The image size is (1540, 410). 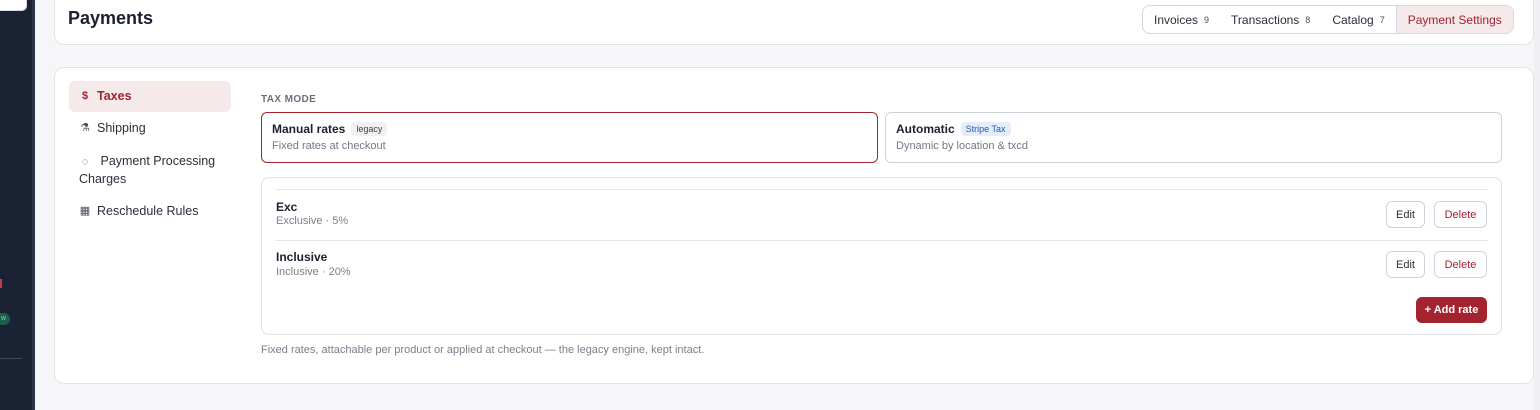 What do you see at coordinates (287, 207) in the screenshot?
I see `rate-name: Exc` at bounding box center [287, 207].